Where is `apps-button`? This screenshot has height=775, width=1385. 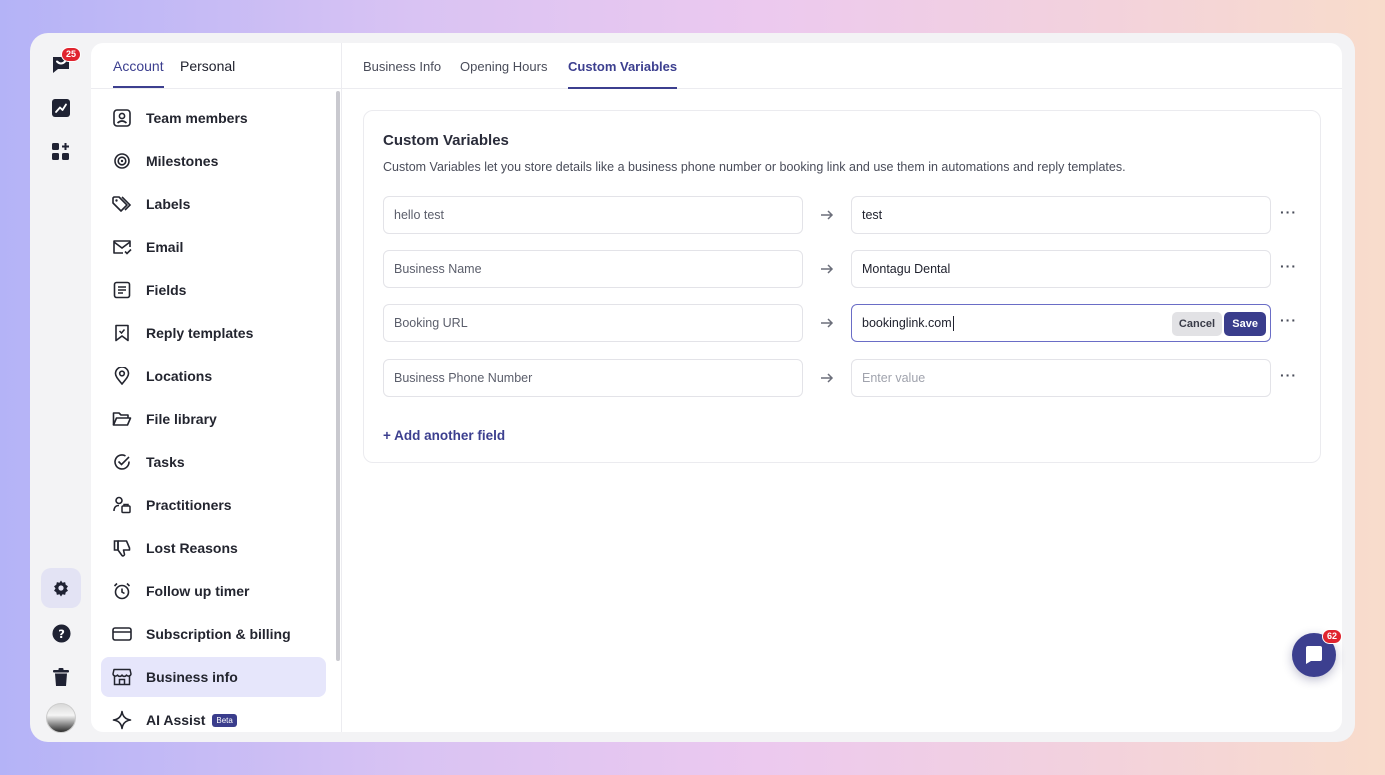 apps-button is located at coordinates (61, 152).